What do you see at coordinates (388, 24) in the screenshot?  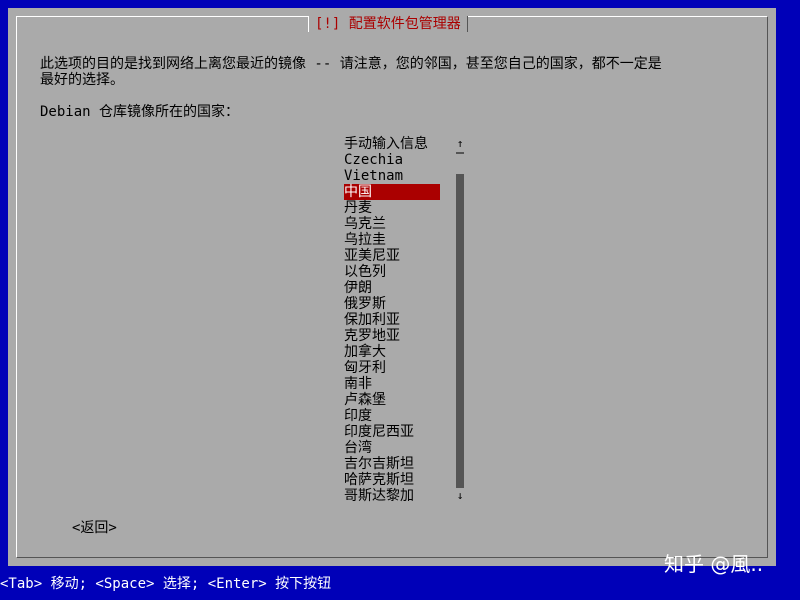 I see `dialog-title: [!] 配置软件包管理器` at bounding box center [388, 24].